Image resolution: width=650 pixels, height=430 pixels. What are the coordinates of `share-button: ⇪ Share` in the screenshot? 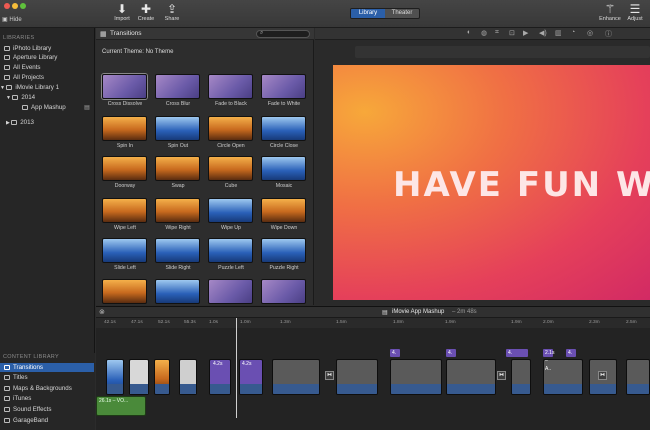 It's located at (172, 13).